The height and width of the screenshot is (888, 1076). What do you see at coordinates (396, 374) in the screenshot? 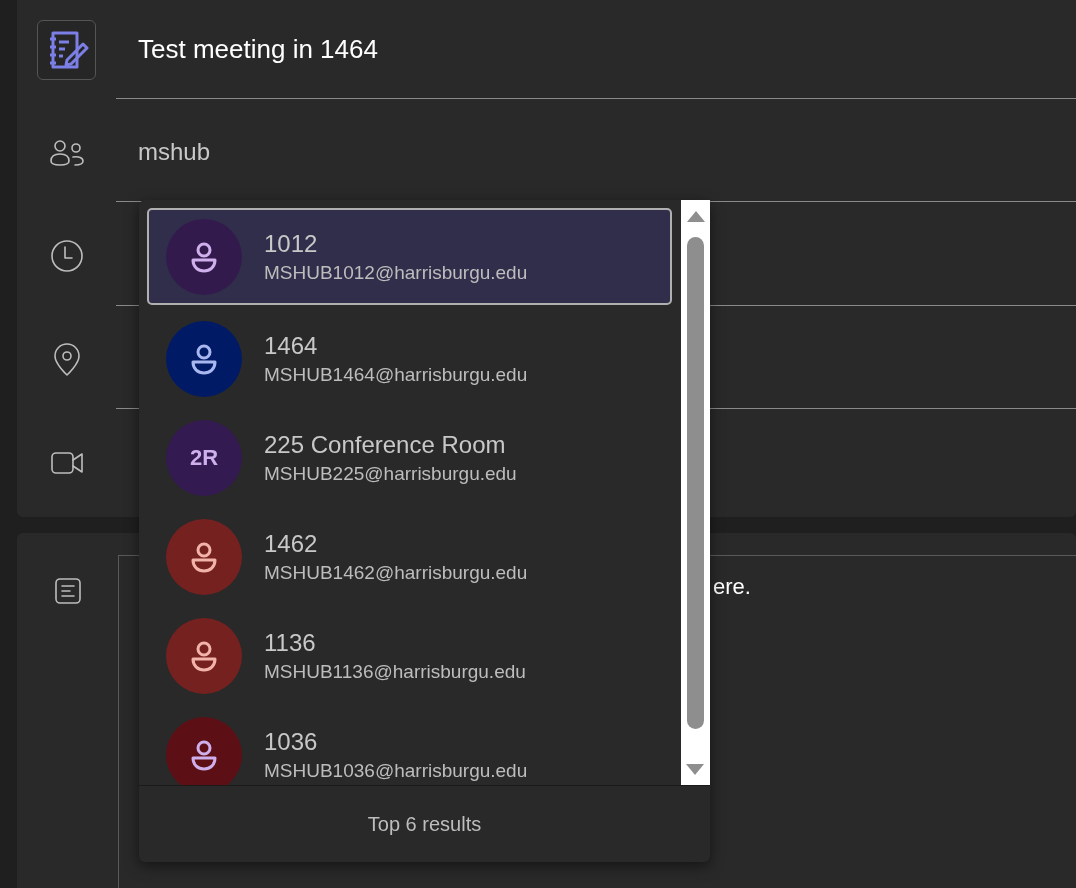
I see `contact-email: MSHUB1464@harrisburgu.edu` at bounding box center [396, 374].